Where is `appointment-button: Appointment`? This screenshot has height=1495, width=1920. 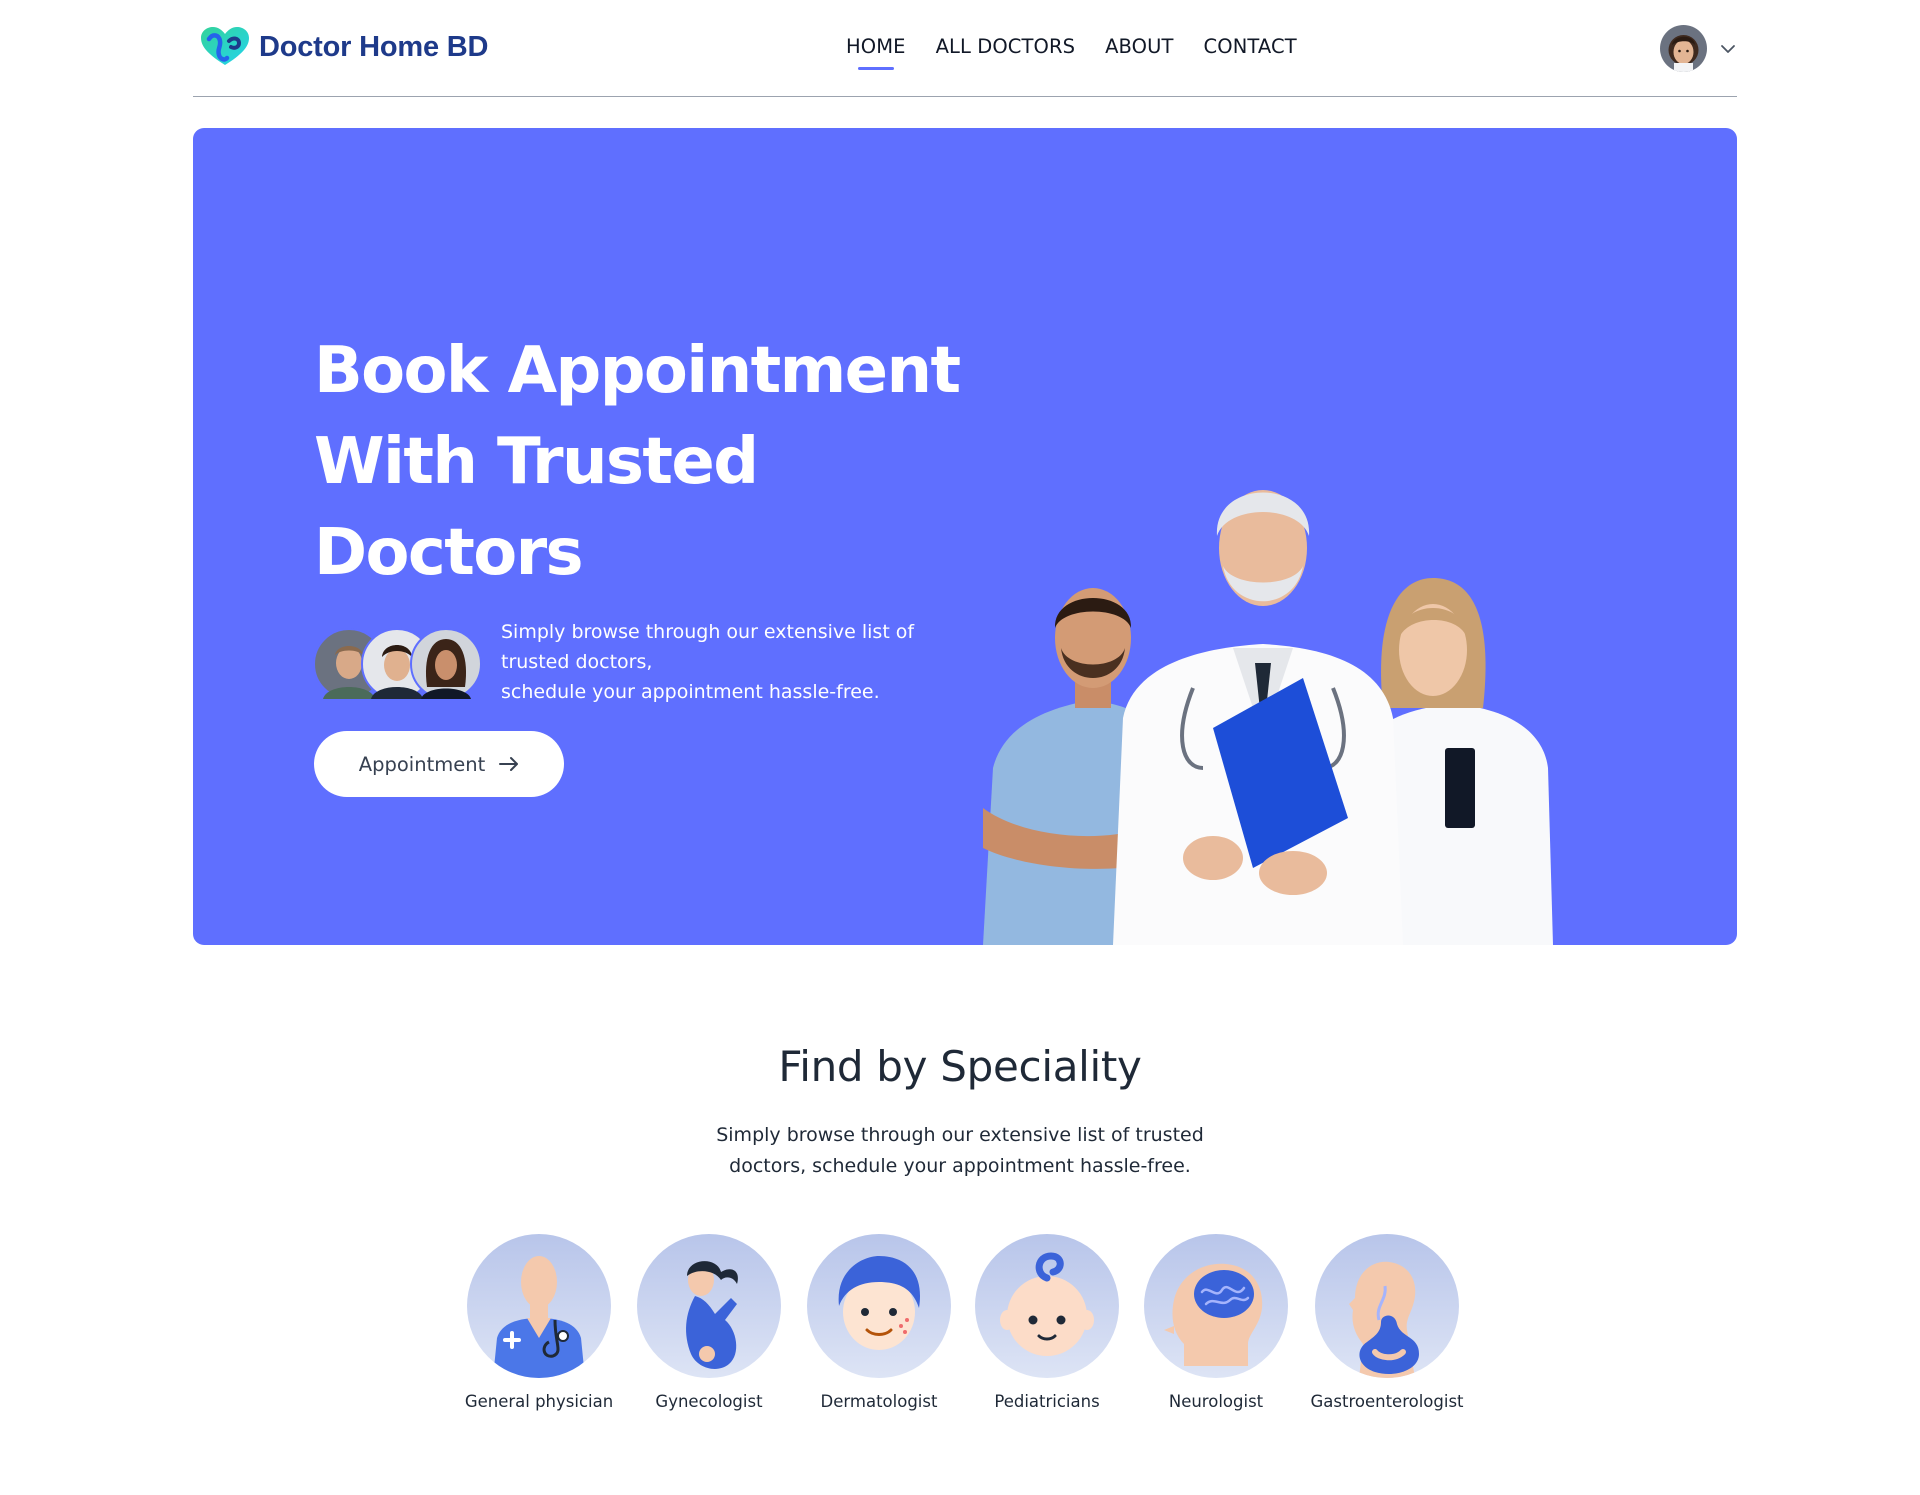
appointment-button: Appointment is located at coordinates (439, 764).